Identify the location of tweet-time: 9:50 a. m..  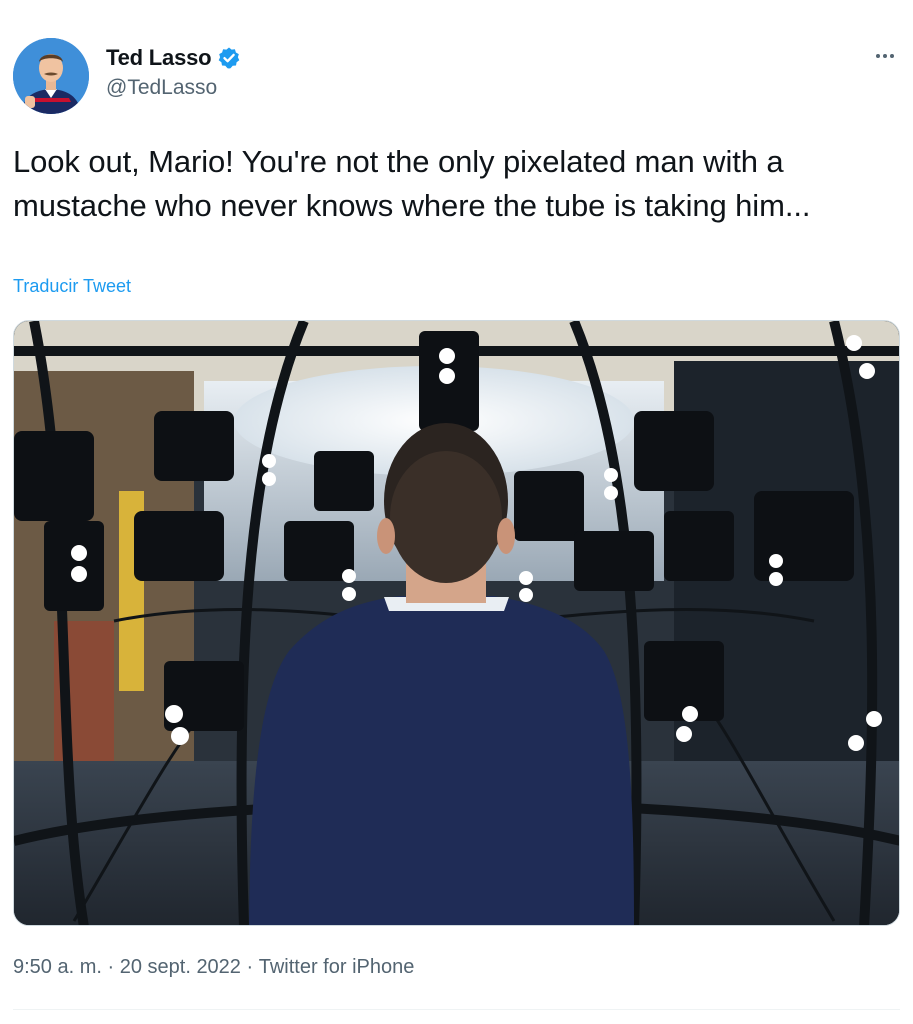
(57, 967).